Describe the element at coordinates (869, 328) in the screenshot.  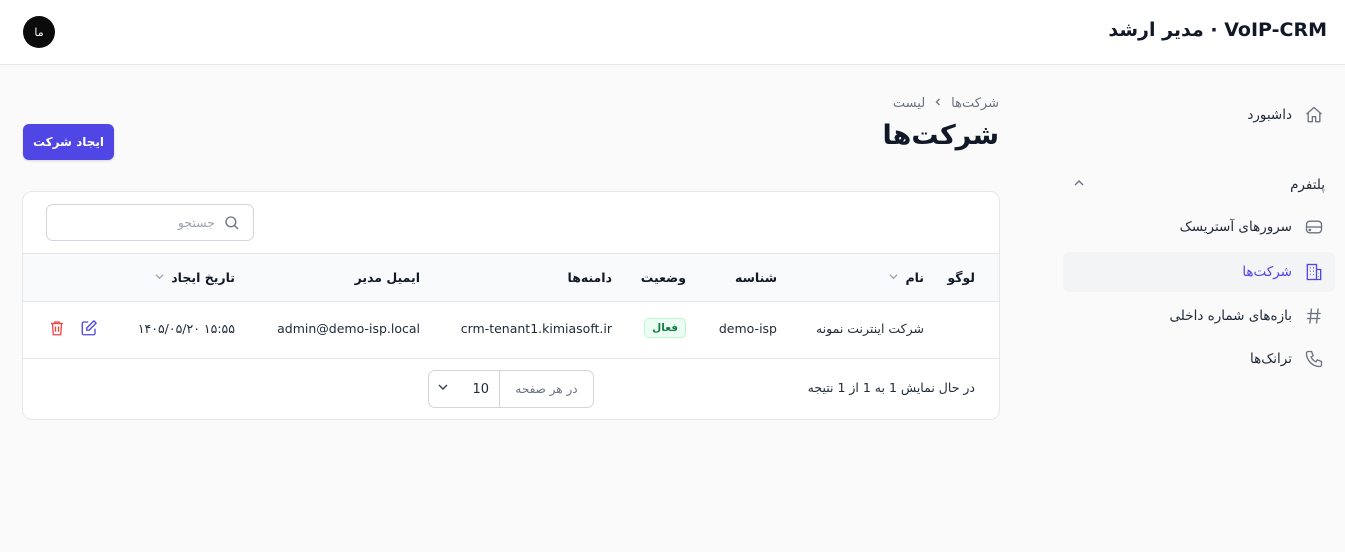
I see `company-name: شرکت اینترنت نمونه` at that location.